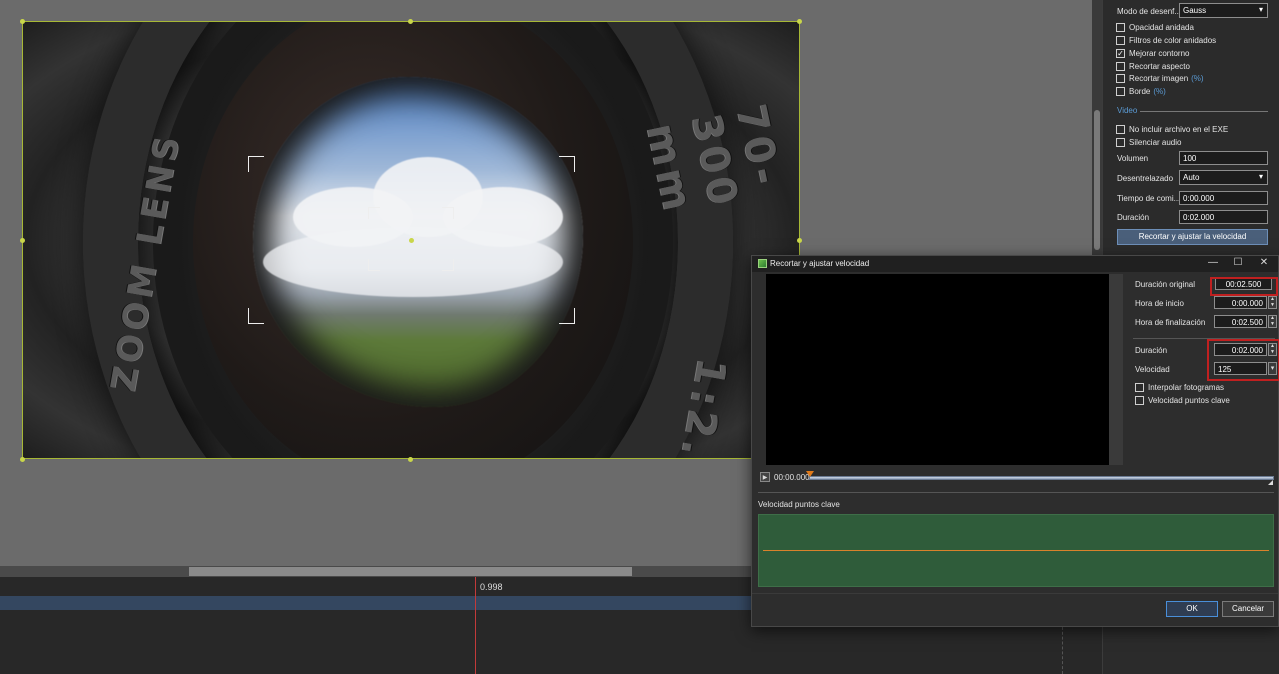 Image resolution: width=1279 pixels, height=674 pixels. I want to click on checkbox-improve-edge: ✓ Mejorar contorno, so click(1152, 53).